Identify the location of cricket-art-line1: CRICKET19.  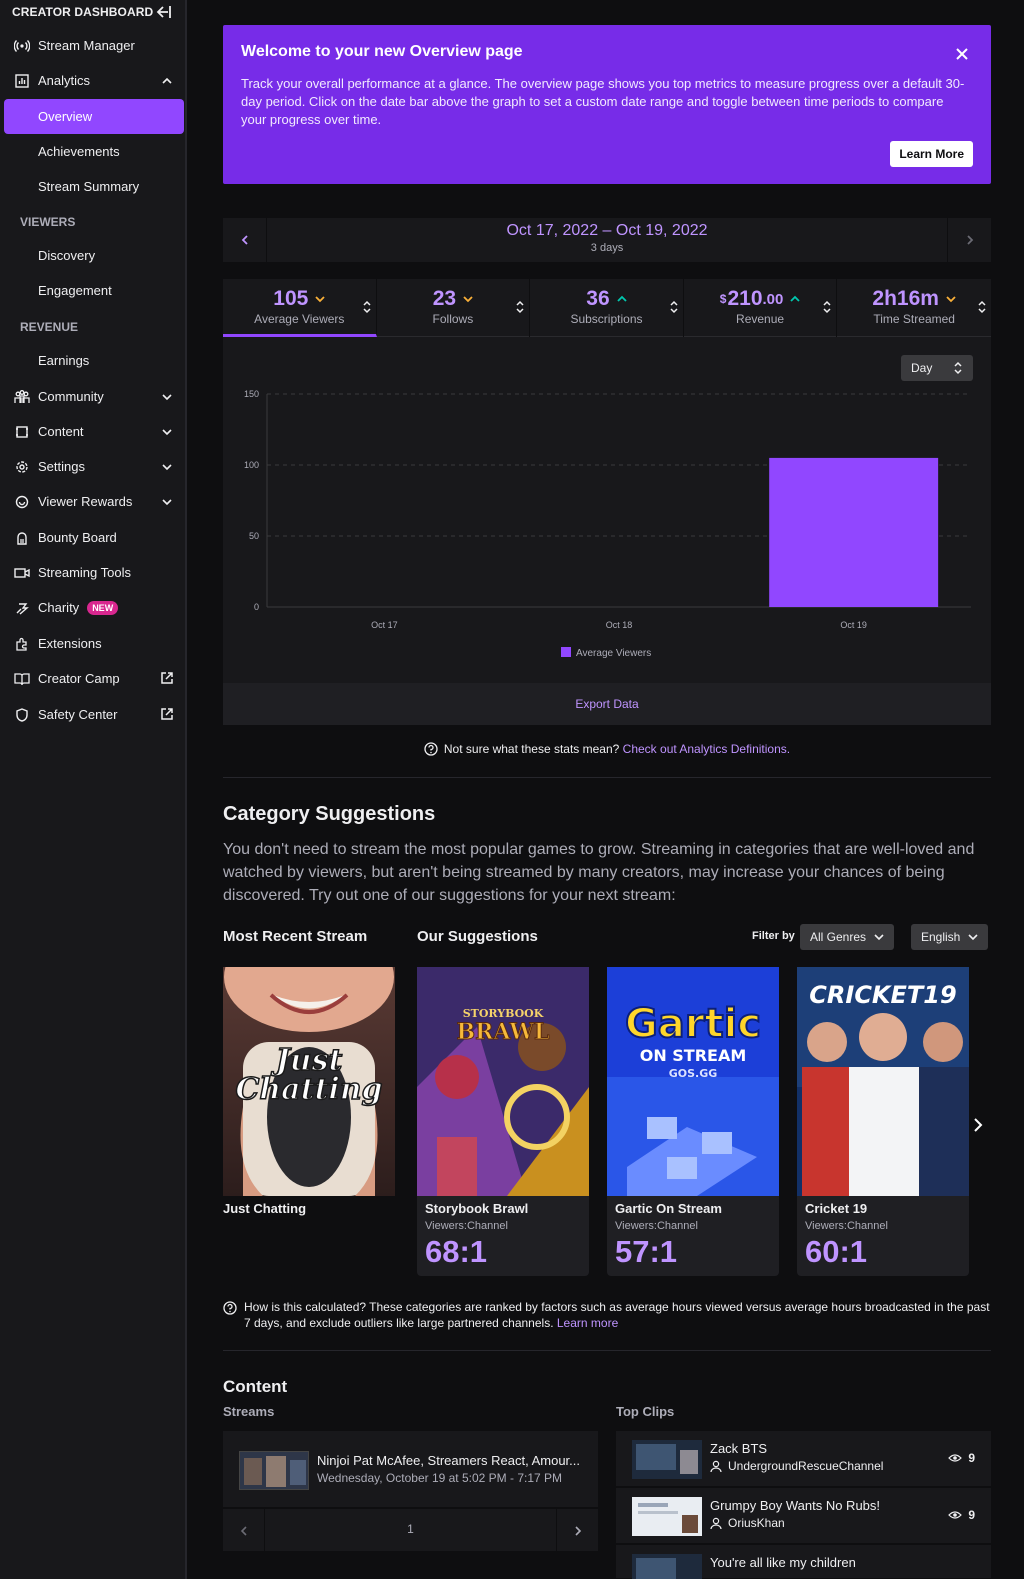
(882, 995).